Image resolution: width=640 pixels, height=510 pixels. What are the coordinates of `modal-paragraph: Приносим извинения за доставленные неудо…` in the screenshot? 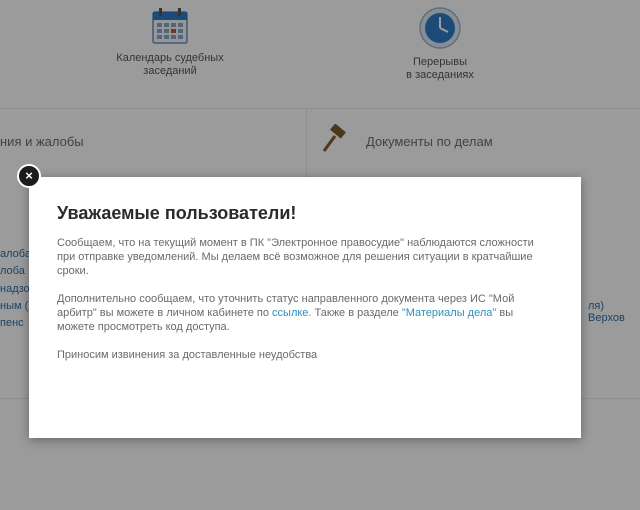 It's located at (187, 355).